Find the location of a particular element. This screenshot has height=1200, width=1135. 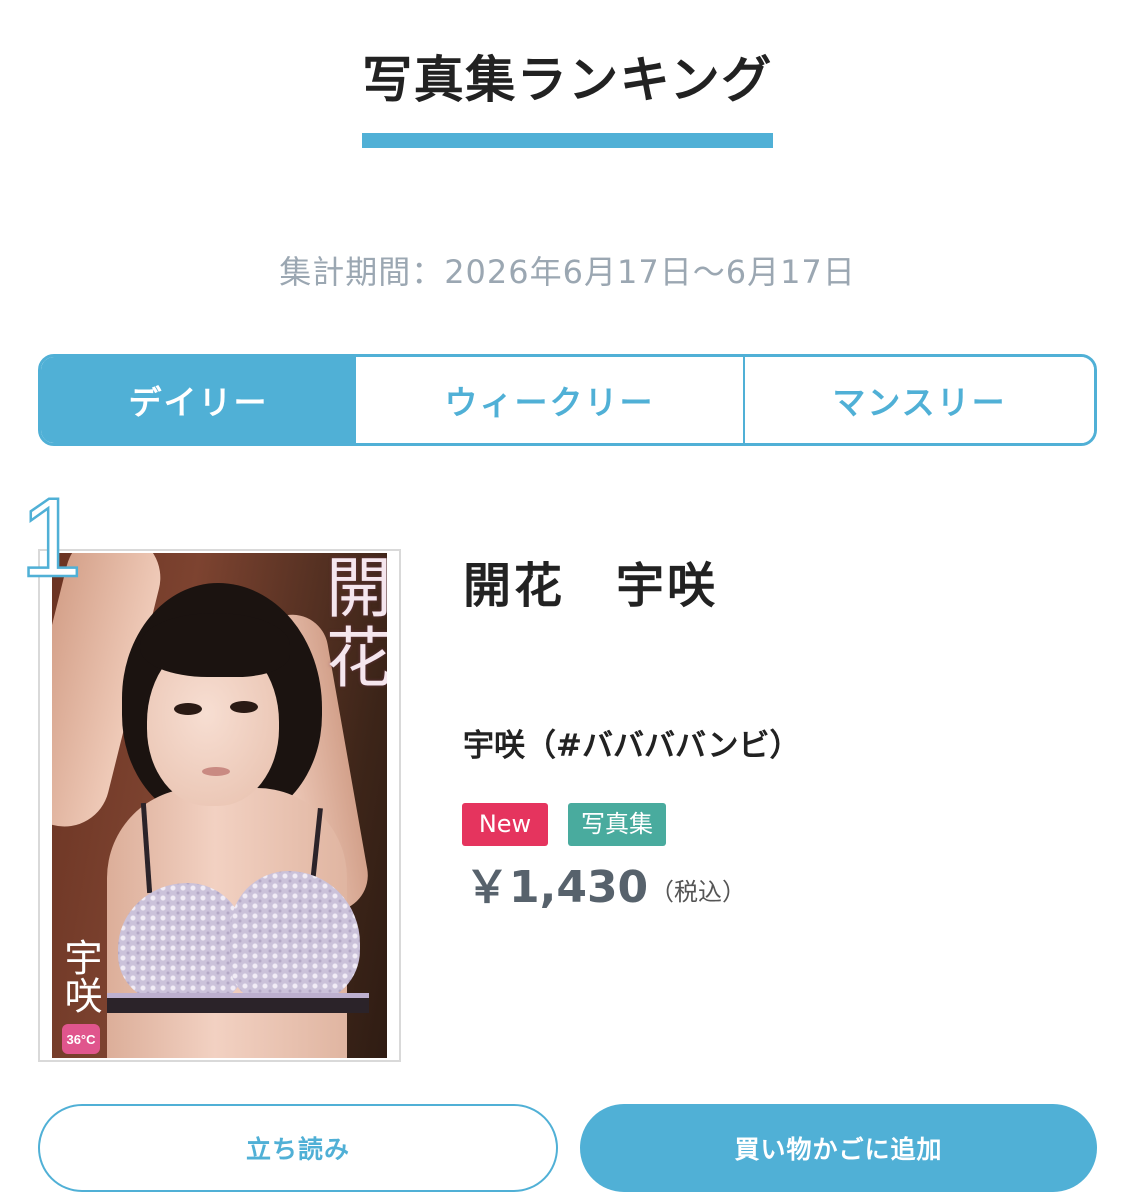

rank-number: 1 is located at coordinates (51, 537).